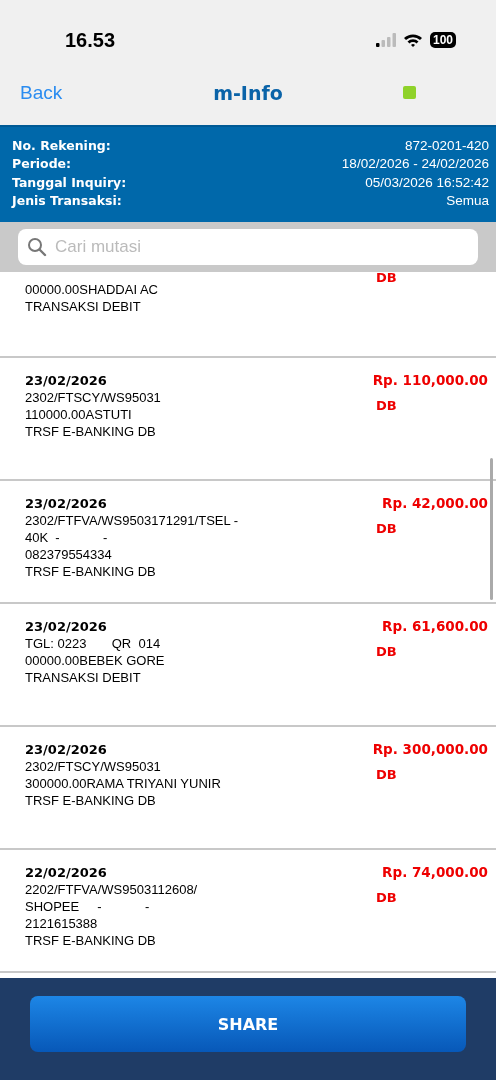  What do you see at coordinates (248, 92) in the screenshot?
I see `screen-title: m-Info` at bounding box center [248, 92].